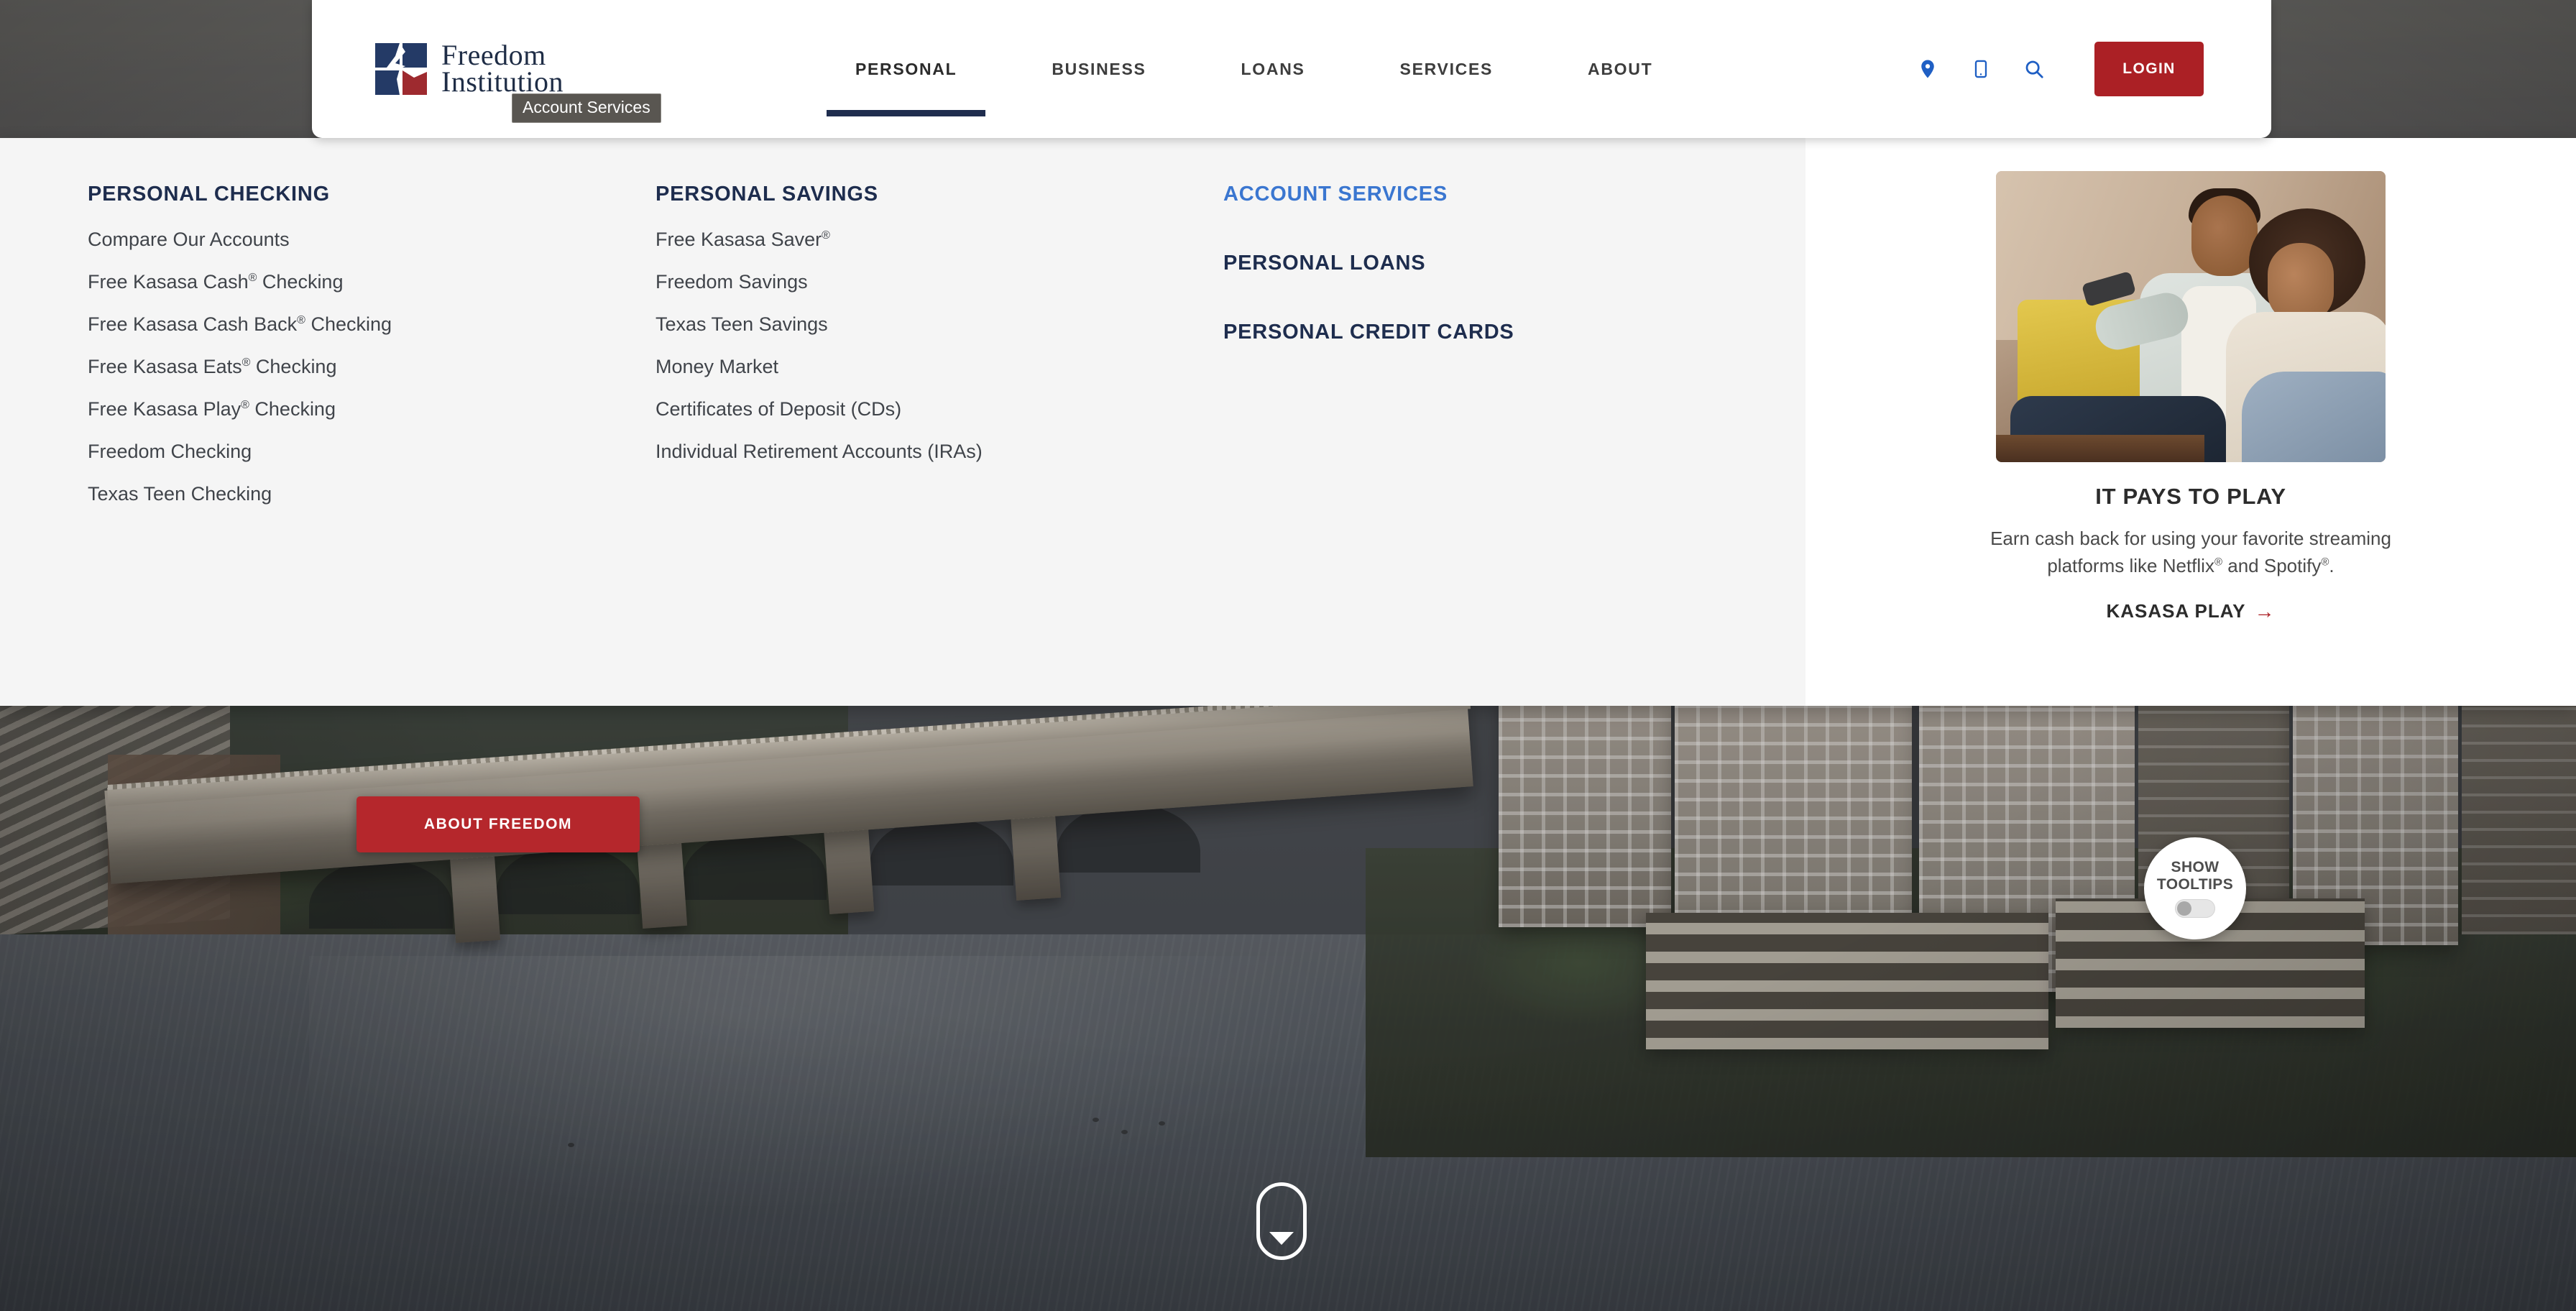 The height and width of the screenshot is (1311, 2576). What do you see at coordinates (2147, 538) in the screenshot?
I see `promo-body-line1: Earn cash back for using your favorite` at bounding box center [2147, 538].